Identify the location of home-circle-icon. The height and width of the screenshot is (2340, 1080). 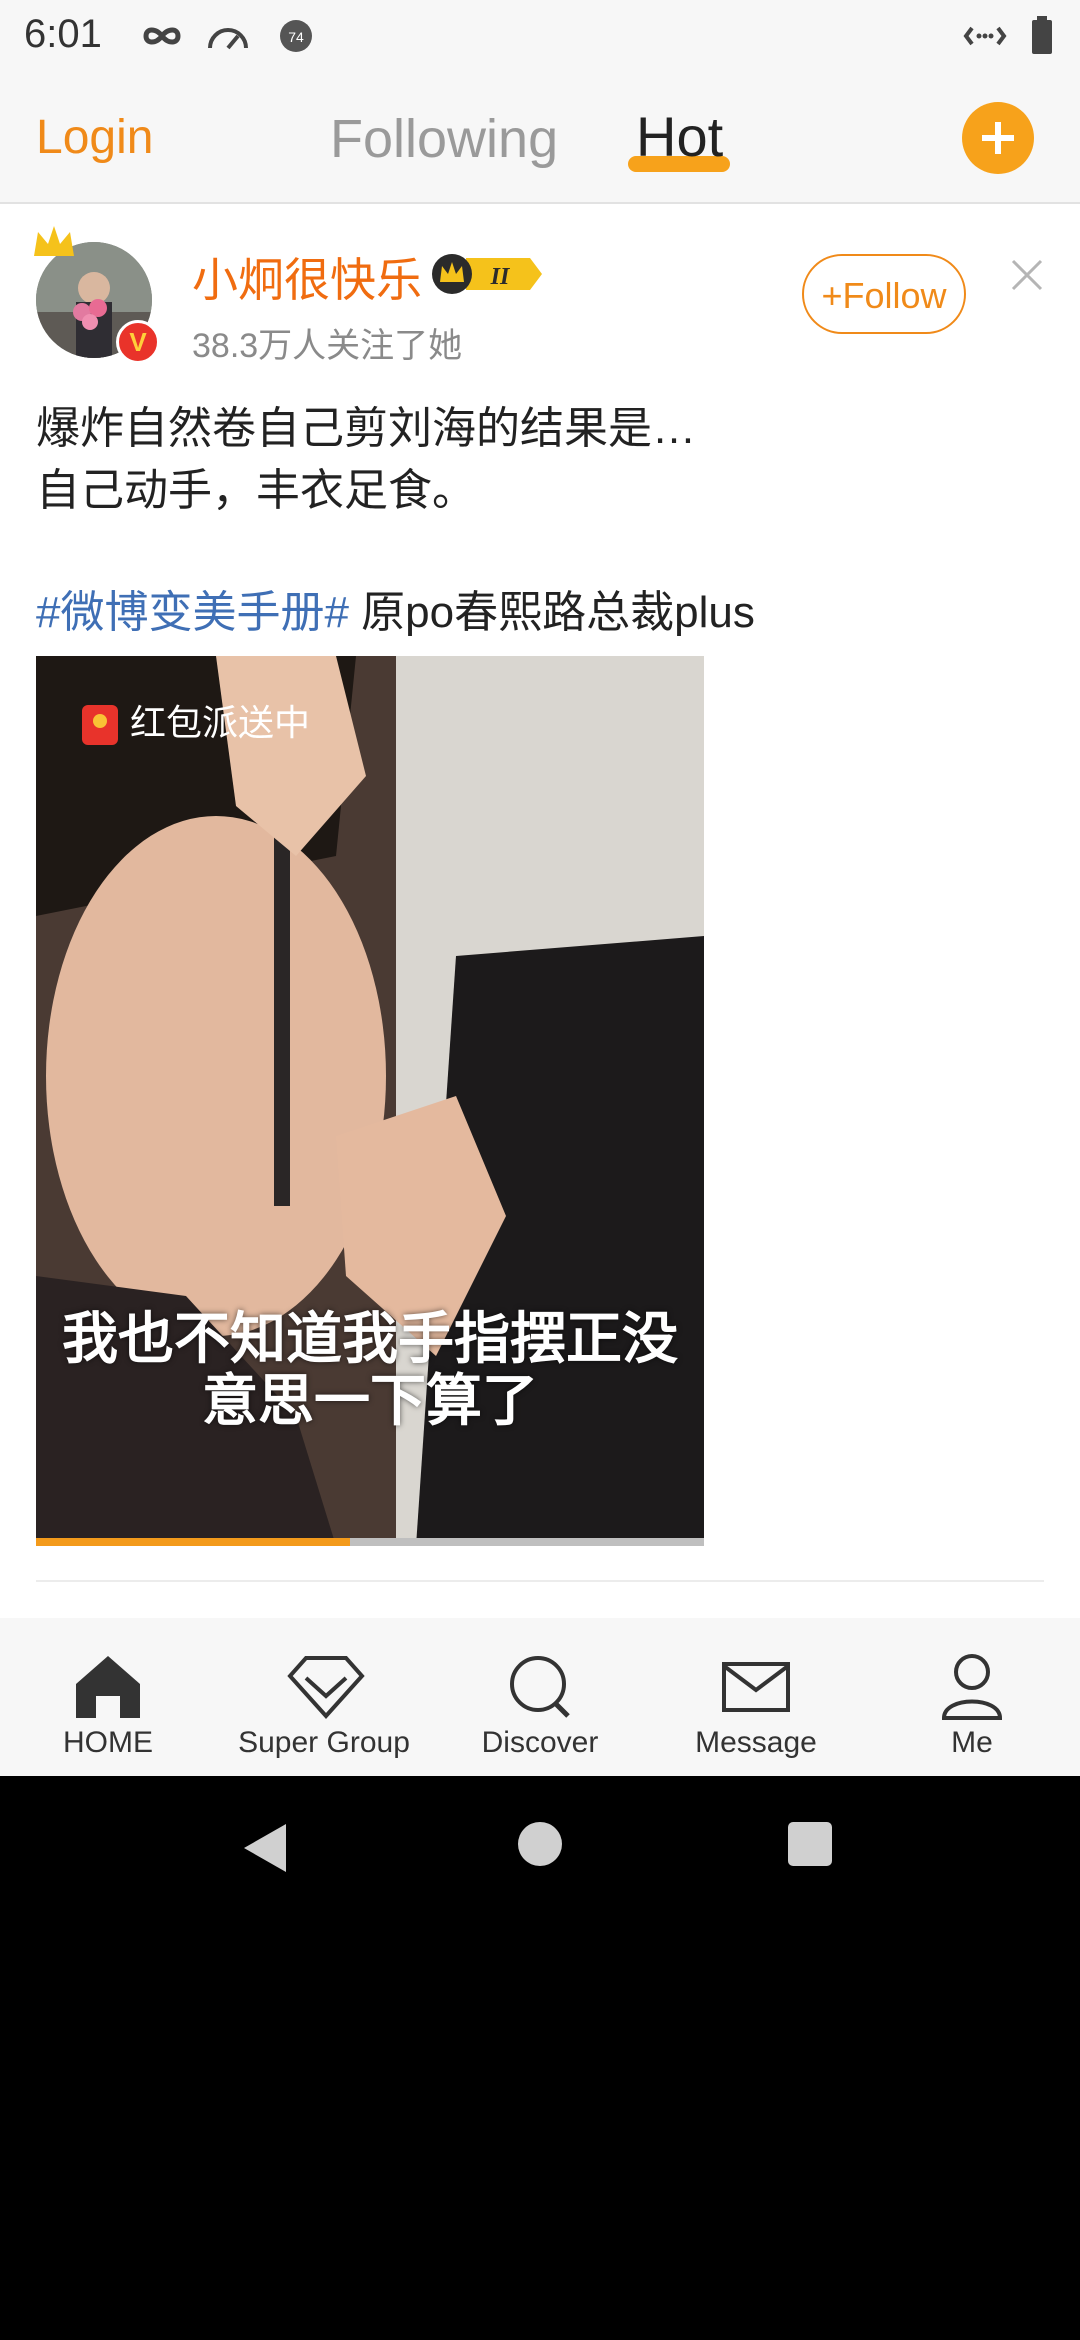
(540, 1844).